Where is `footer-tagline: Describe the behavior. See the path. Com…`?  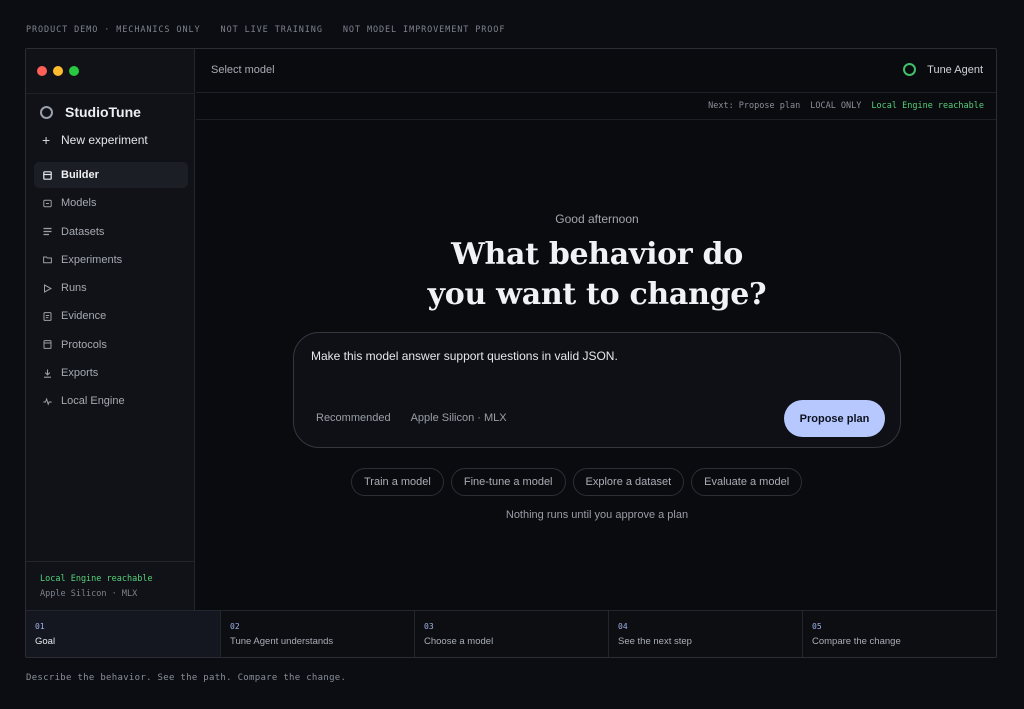 footer-tagline: Describe the behavior. See the path. Com… is located at coordinates (186, 678).